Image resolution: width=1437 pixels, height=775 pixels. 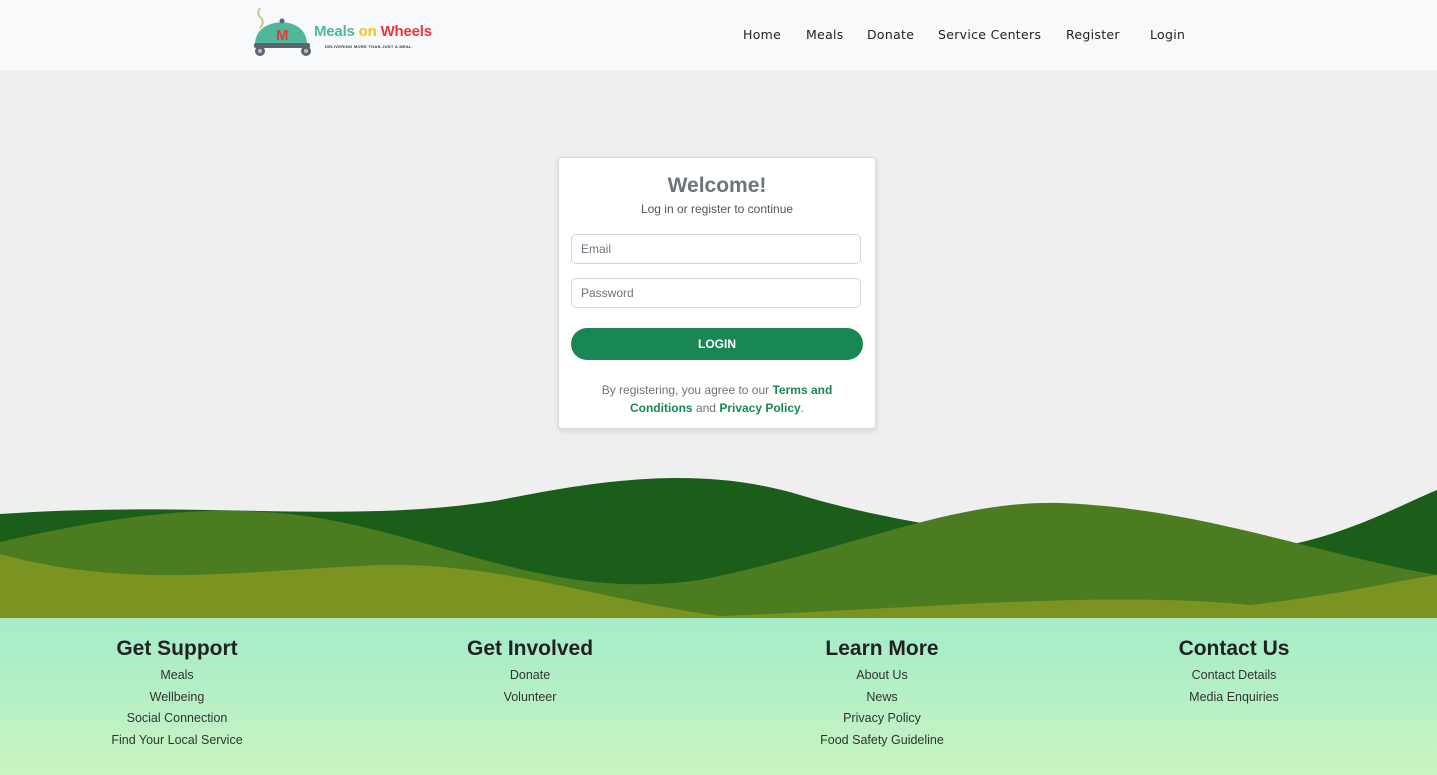 I want to click on footer-heading: Get Involved, so click(x=530, y=648).